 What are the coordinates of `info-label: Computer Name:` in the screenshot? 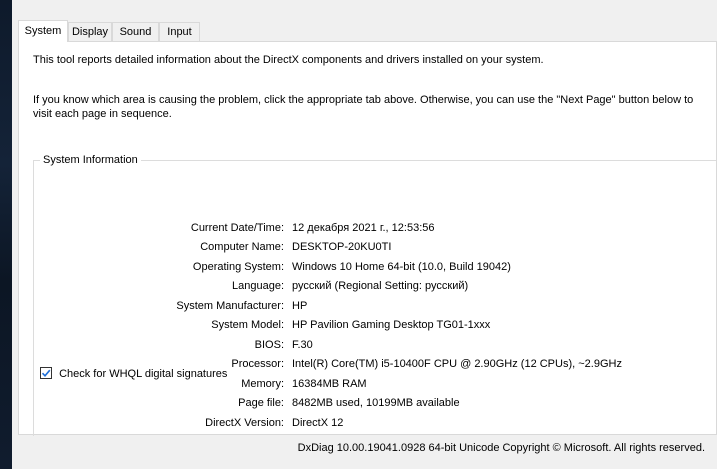 It's located at (242, 247).